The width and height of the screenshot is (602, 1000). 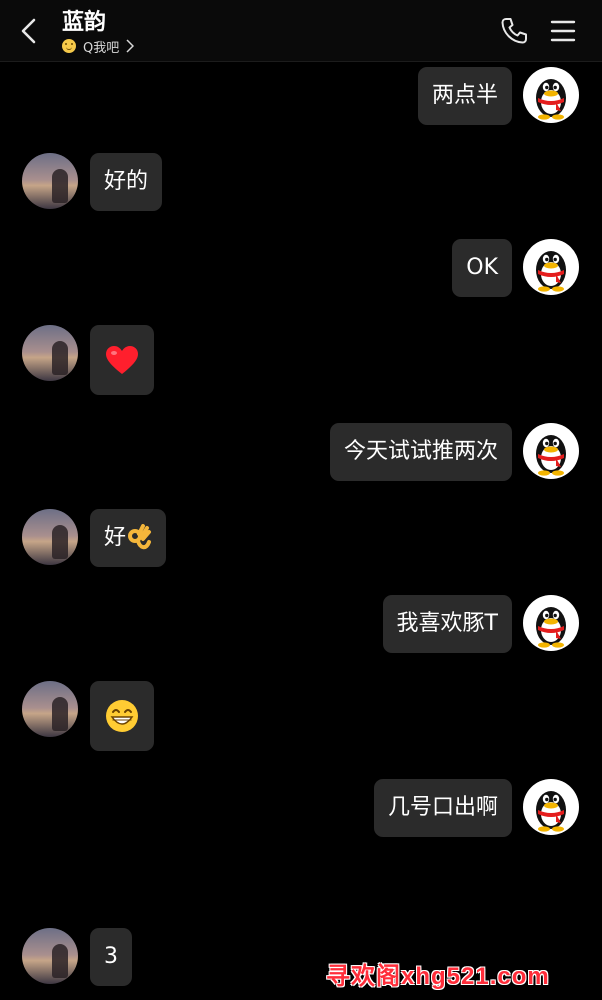 What do you see at coordinates (464, 96) in the screenshot?
I see `message-bubble: 两点半` at bounding box center [464, 96].